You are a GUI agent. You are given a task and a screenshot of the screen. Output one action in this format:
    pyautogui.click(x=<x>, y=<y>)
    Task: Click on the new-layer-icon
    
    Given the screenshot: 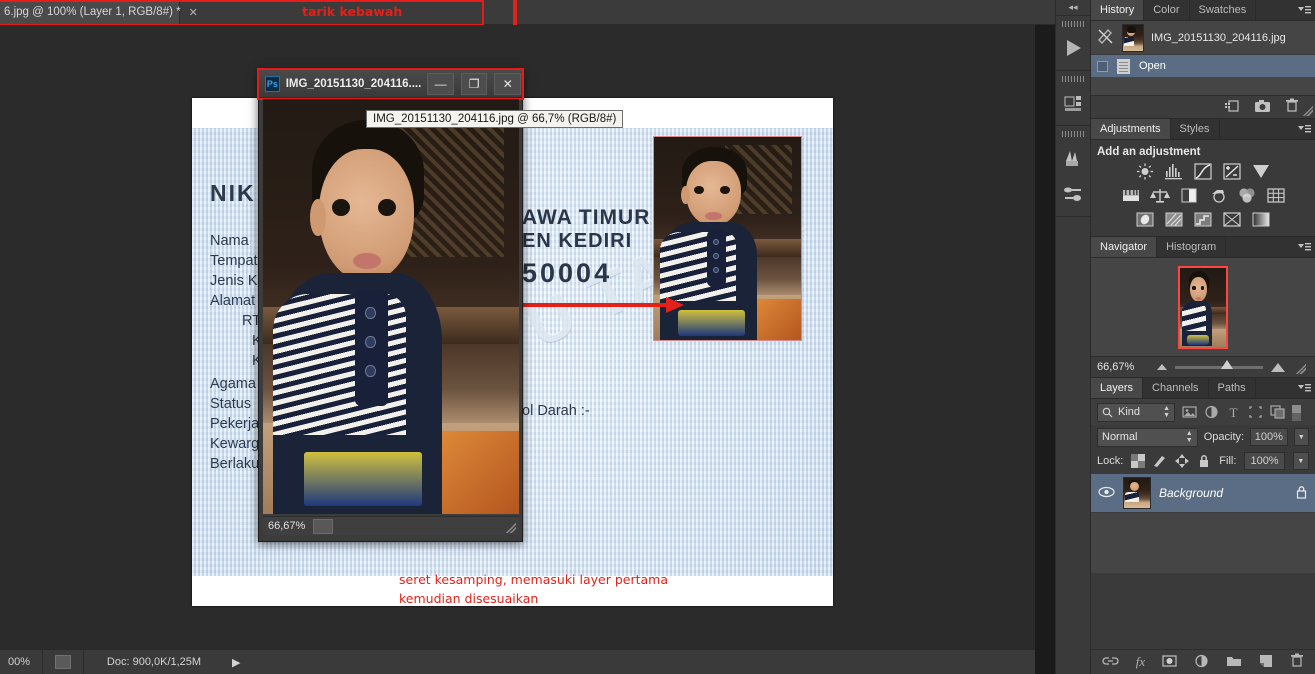 What is the action you would take?
    pyautogui.click(x=1266, y=662)
    